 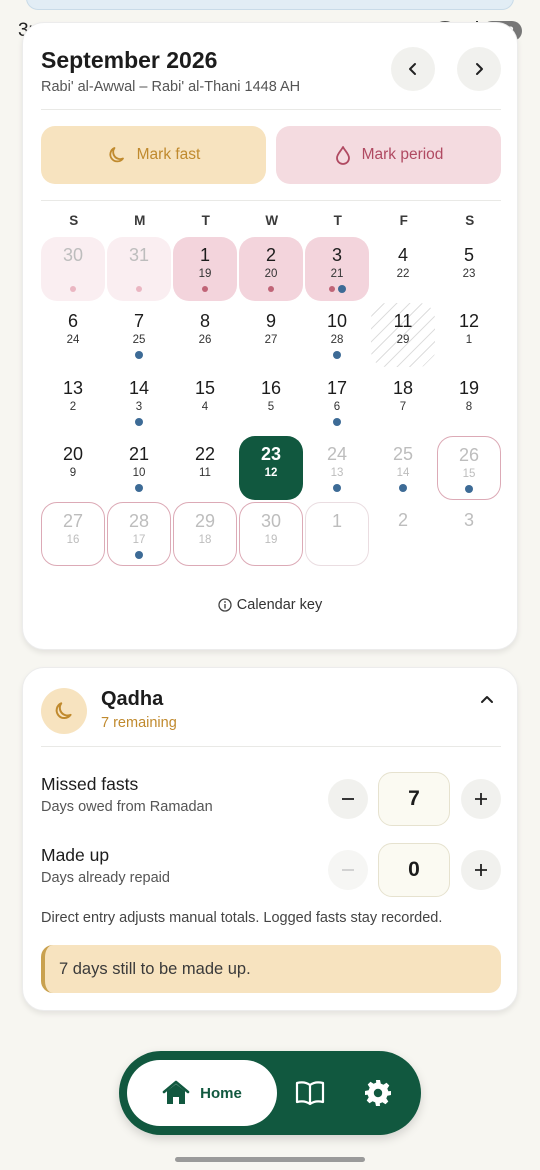 I want to click on day-number: 1, so click(x=336, y=521).